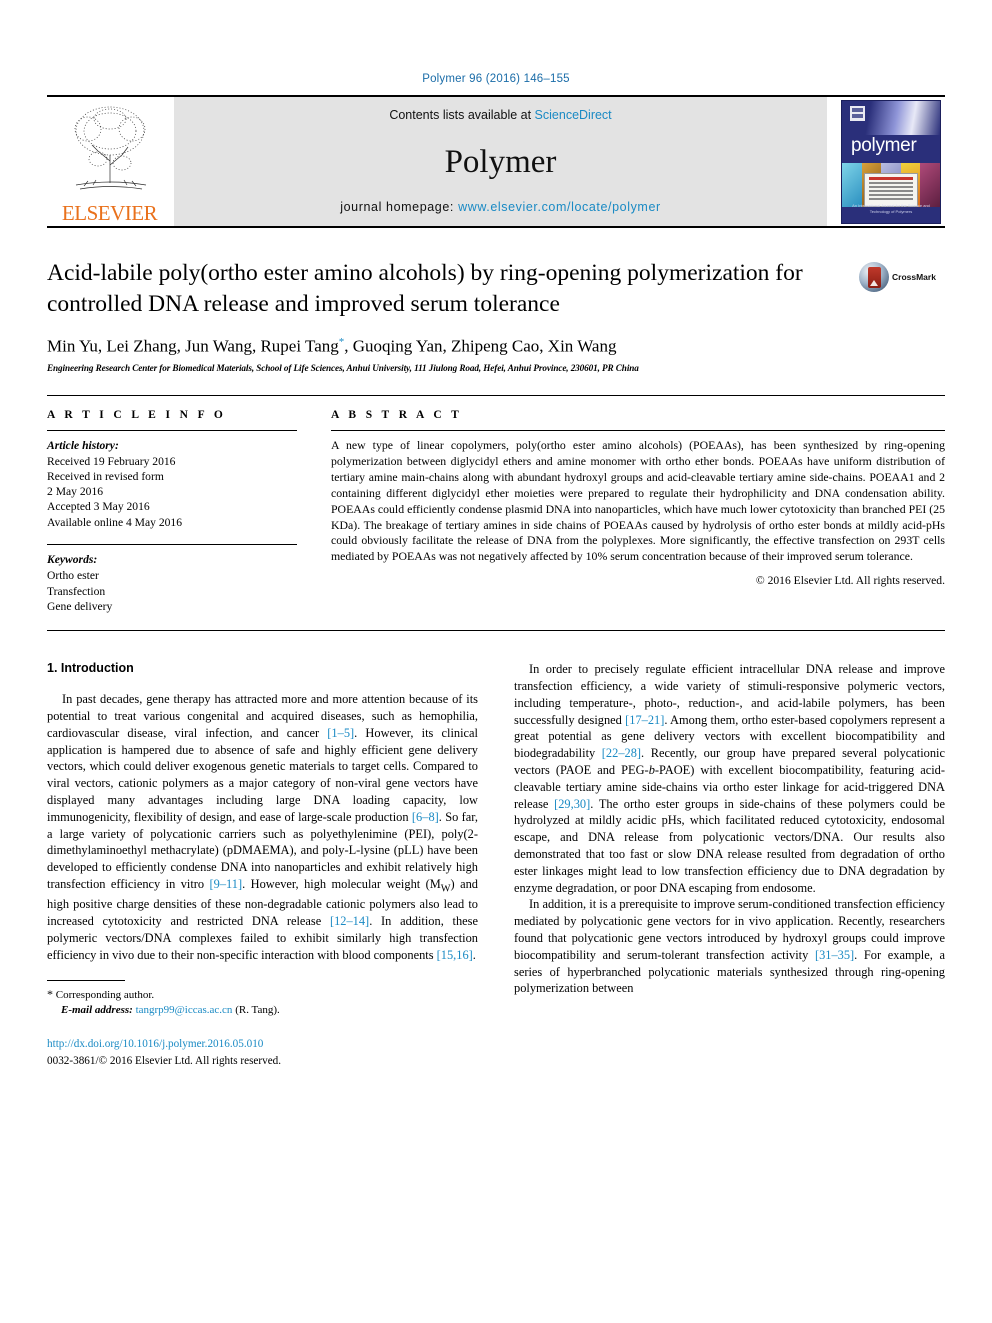 Image resolution: width=992 pixels, height=1323 pixels. I want to click on text-run: ., so click(474, 954).